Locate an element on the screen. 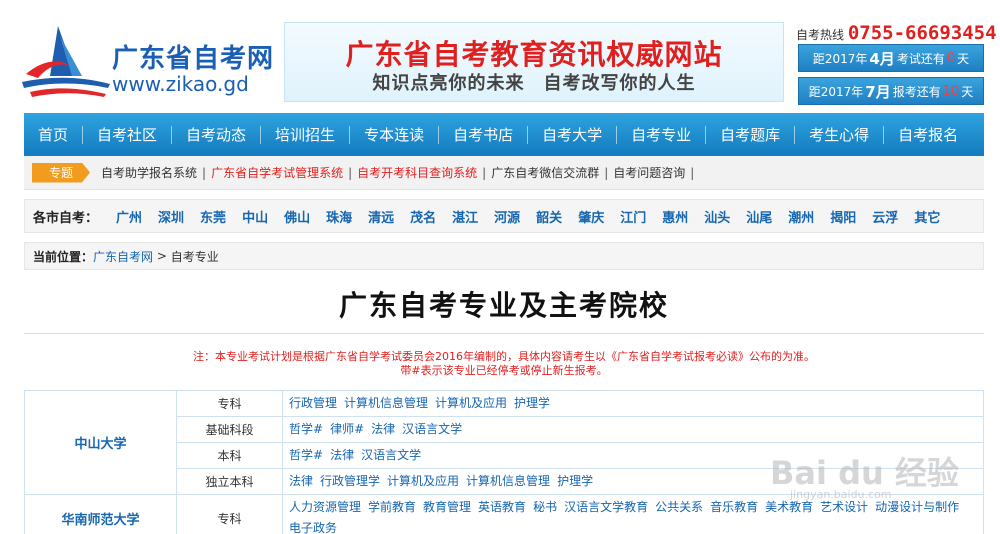 This screenshot has height=534, width=1000. register-countdown-days: 10 is located at coordinates (951, 91).